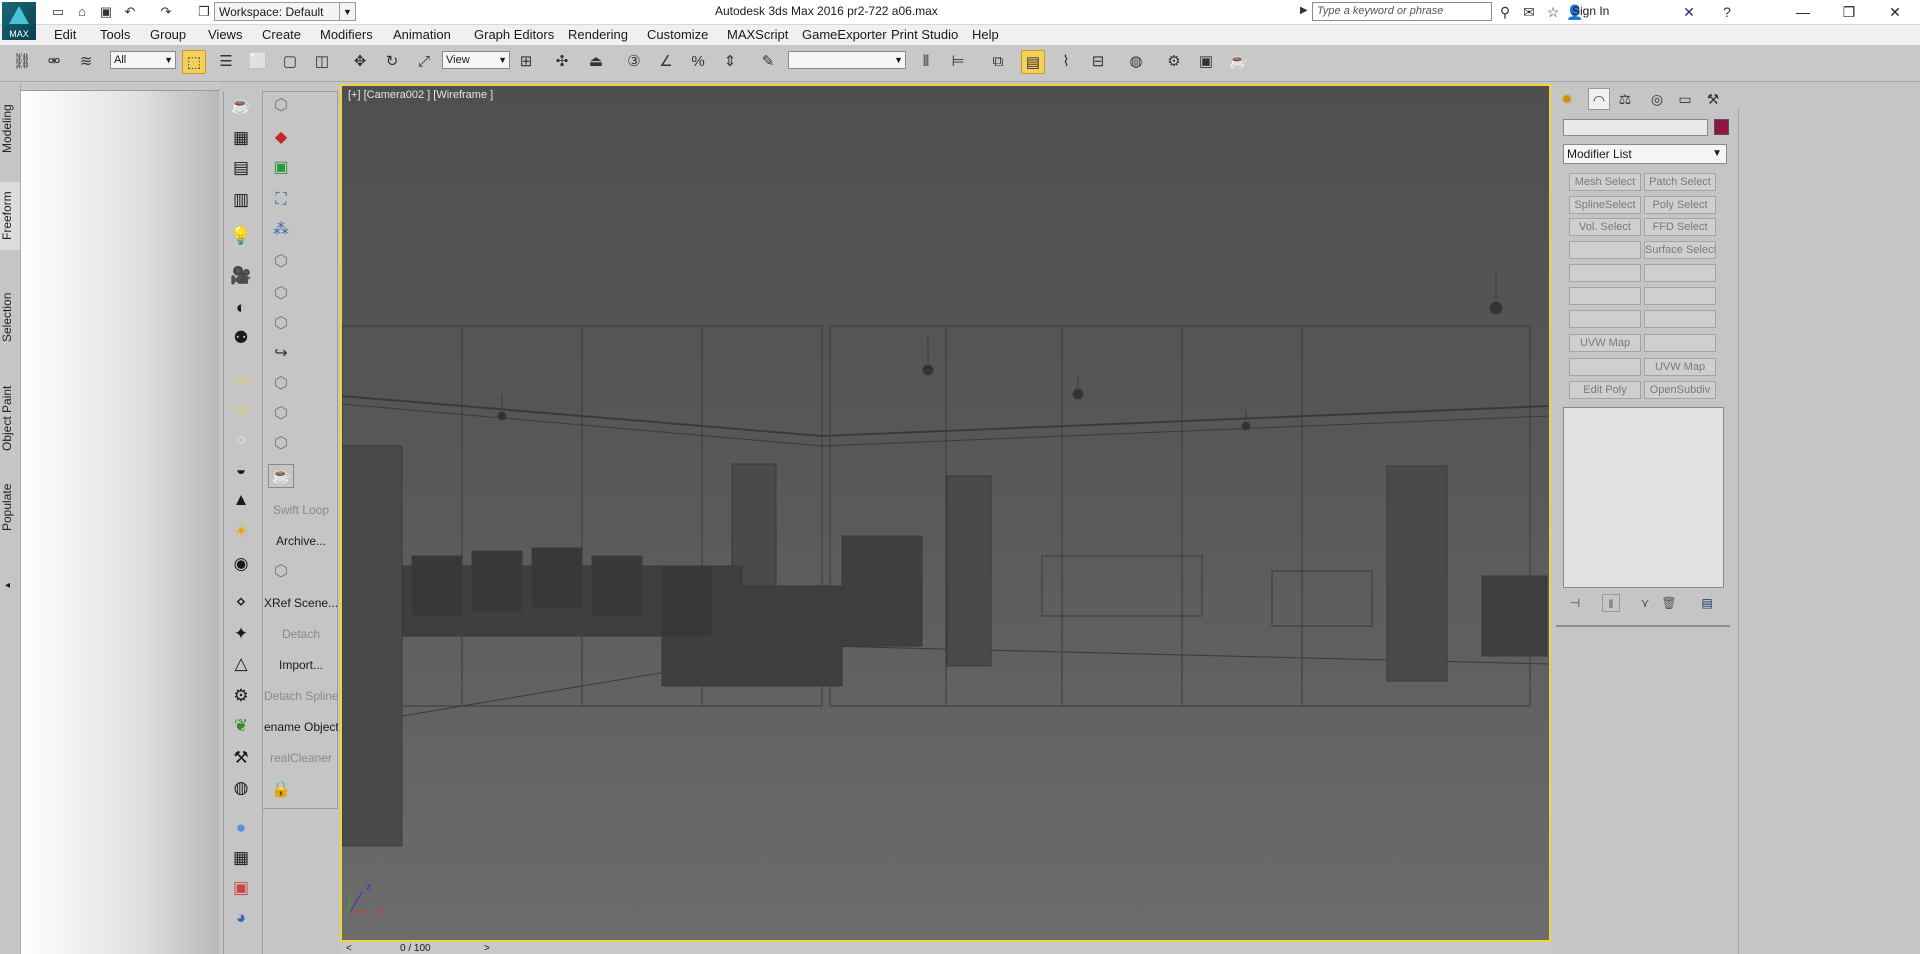  I want to click on make-unique-icon: ⋎, so click(1645, 603).